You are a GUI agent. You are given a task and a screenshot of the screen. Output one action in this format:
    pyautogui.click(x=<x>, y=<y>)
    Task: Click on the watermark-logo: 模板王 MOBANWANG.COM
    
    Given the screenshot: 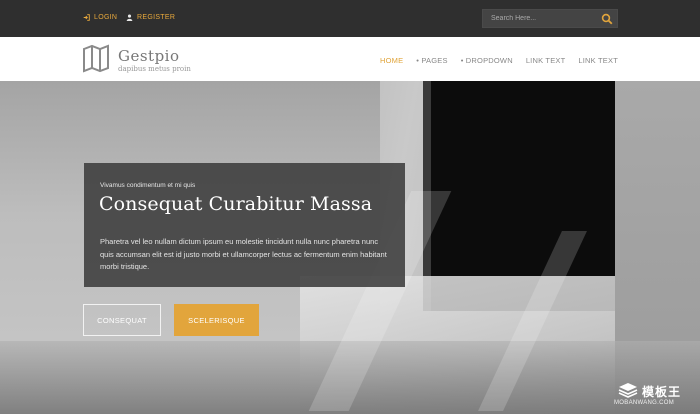 What is the action you would take?
    pyautogui.click(x=655, y=396)
    